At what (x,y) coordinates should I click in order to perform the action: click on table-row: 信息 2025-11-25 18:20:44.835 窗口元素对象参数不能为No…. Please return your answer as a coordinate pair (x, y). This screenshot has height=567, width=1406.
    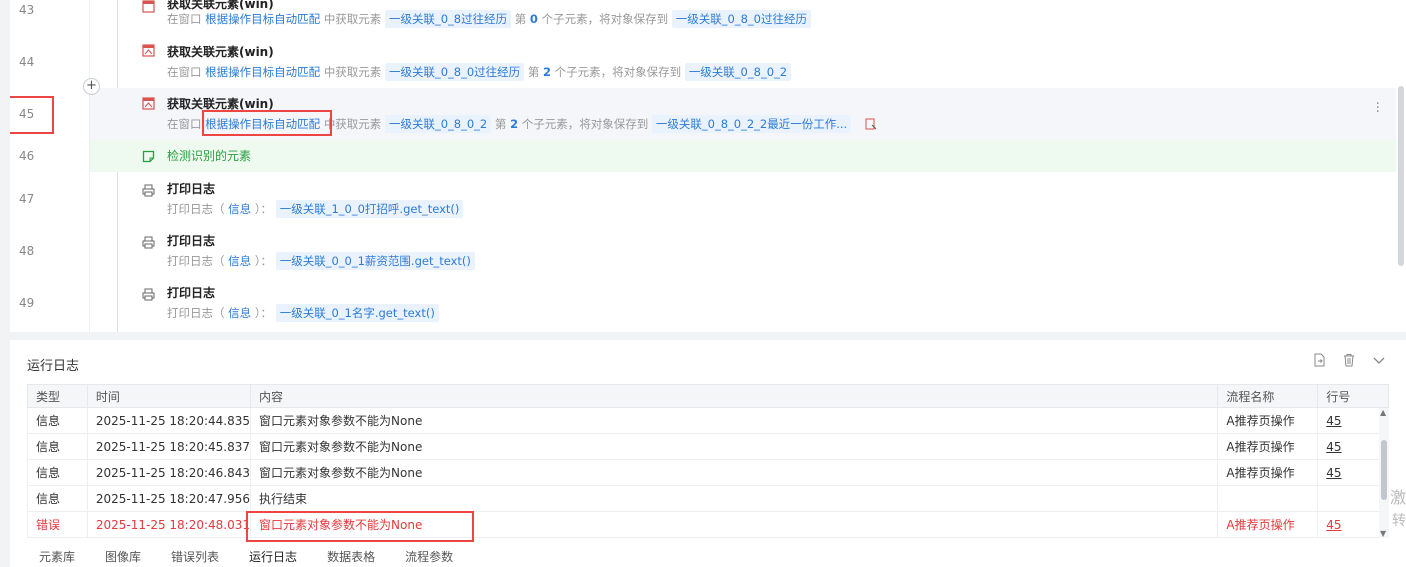
    Looking at the image, I should click on (708, 420).